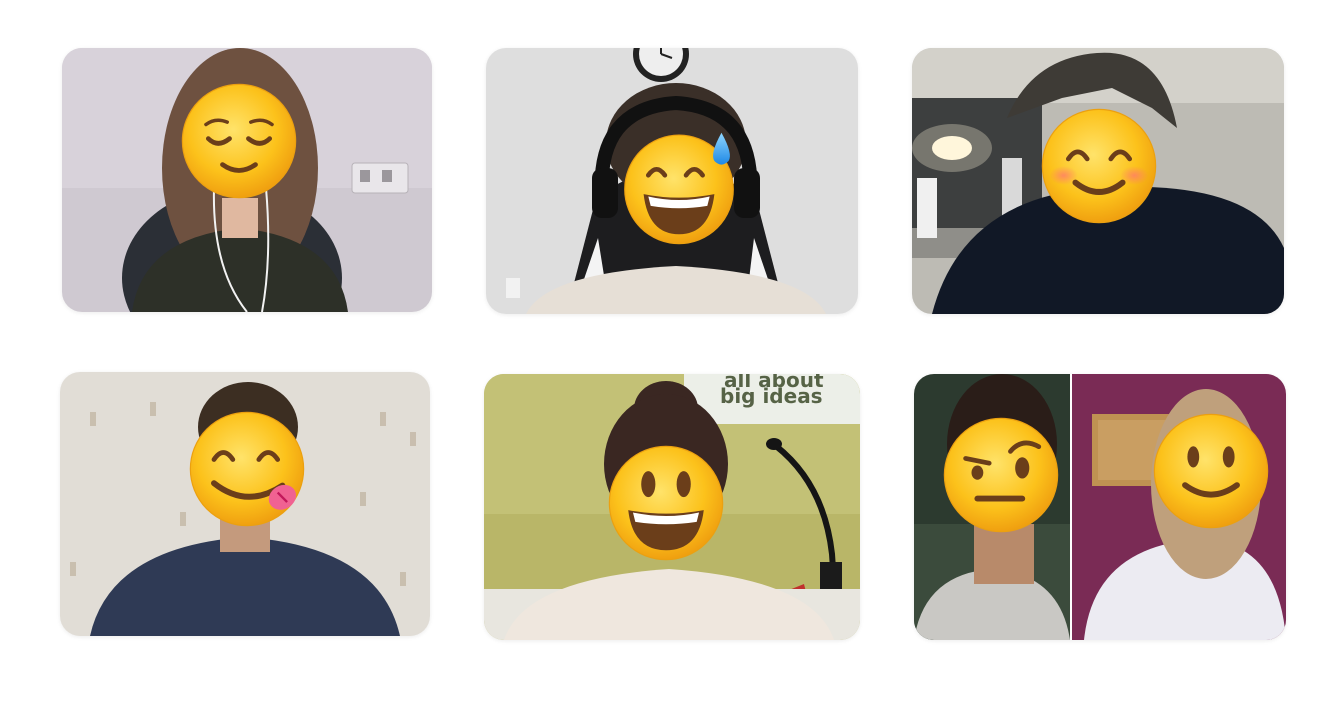  Describe the element at coordinates (1001, 475) in the screenshot. I see `face-with-raised-eyebrow-icon` at that location.